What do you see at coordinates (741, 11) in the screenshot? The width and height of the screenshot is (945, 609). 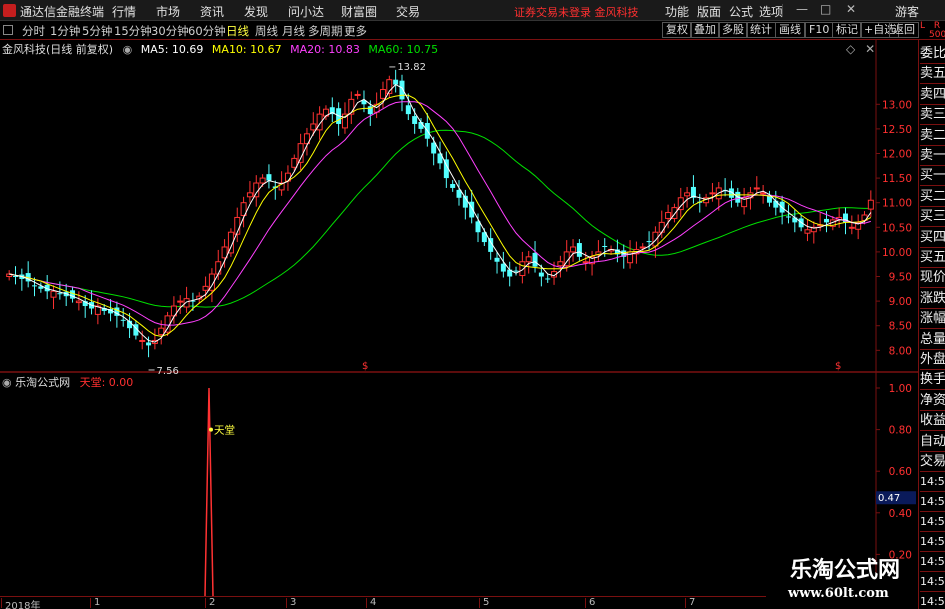 I see `menu-formula: 公式` at bounding box center [741, 11].